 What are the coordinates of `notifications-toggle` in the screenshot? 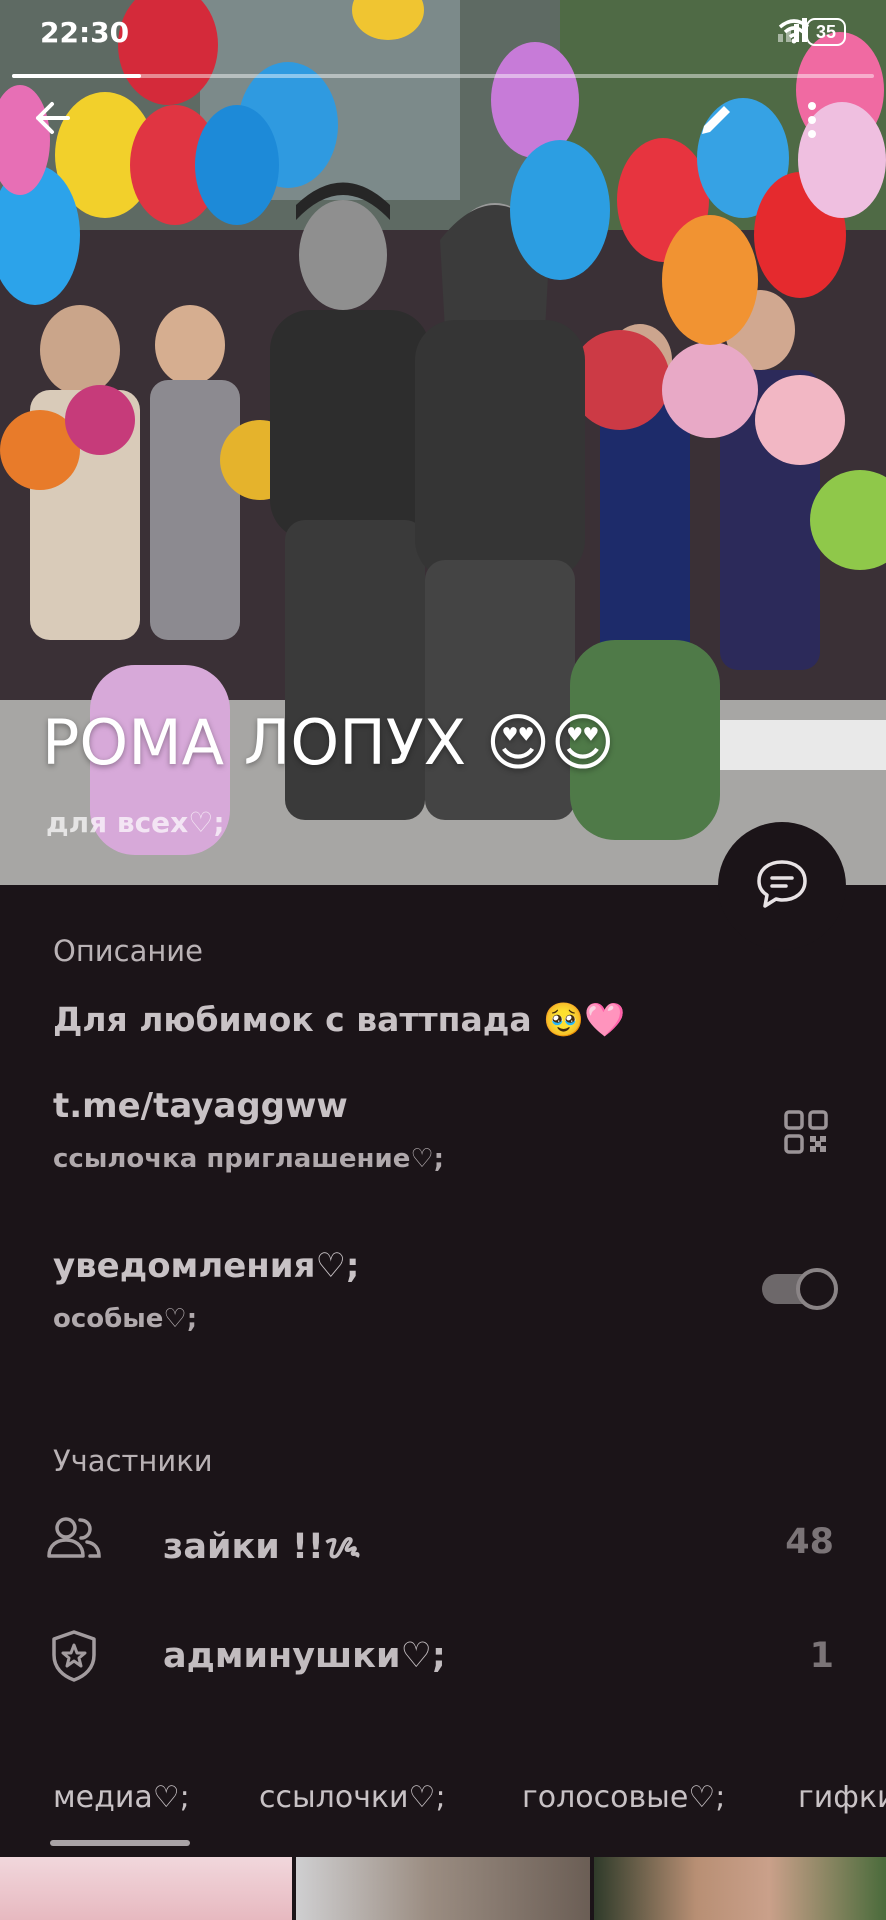 It's located at (800, 1289).